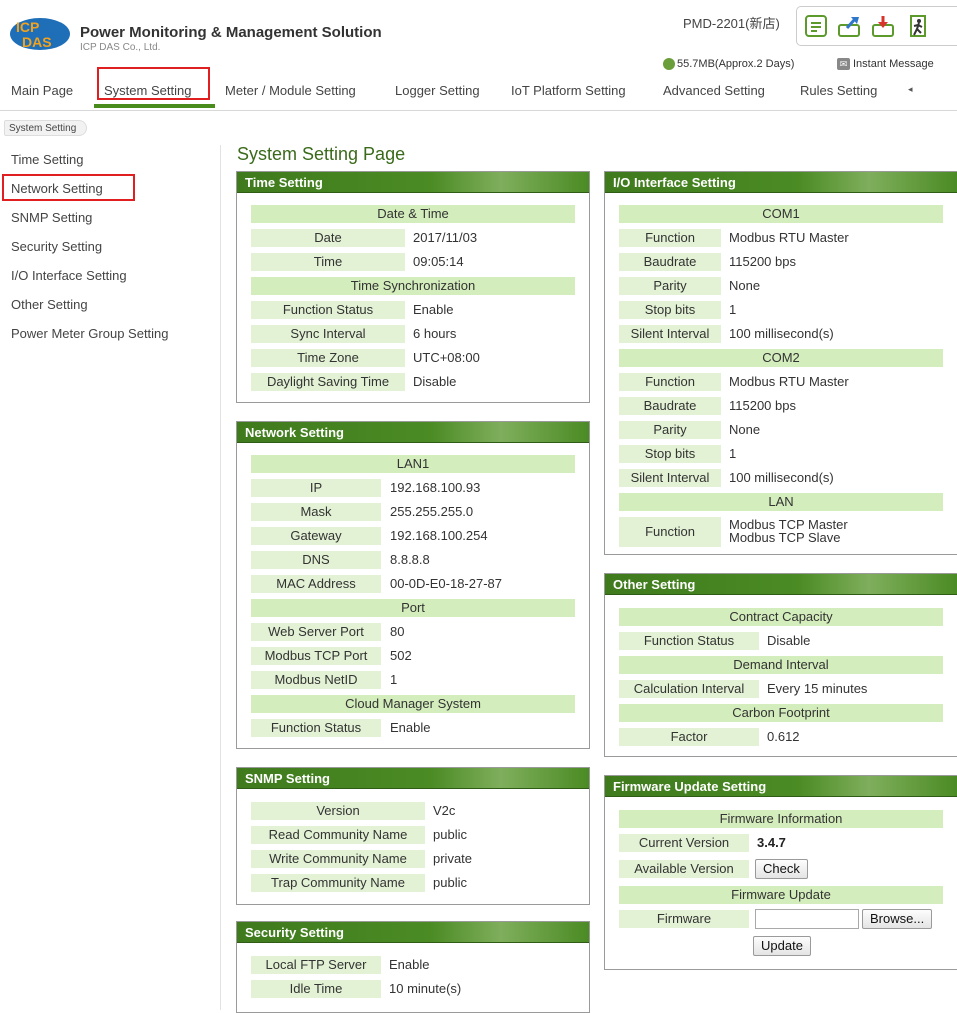 The width and height of the screenshot is (957, 1013). What do you see at coordinates (90, 333) in the screenshot?
I see `sidebar-item-power-meter-group-setting: Power Meter Group Setting` at bounding box center [90, 333].